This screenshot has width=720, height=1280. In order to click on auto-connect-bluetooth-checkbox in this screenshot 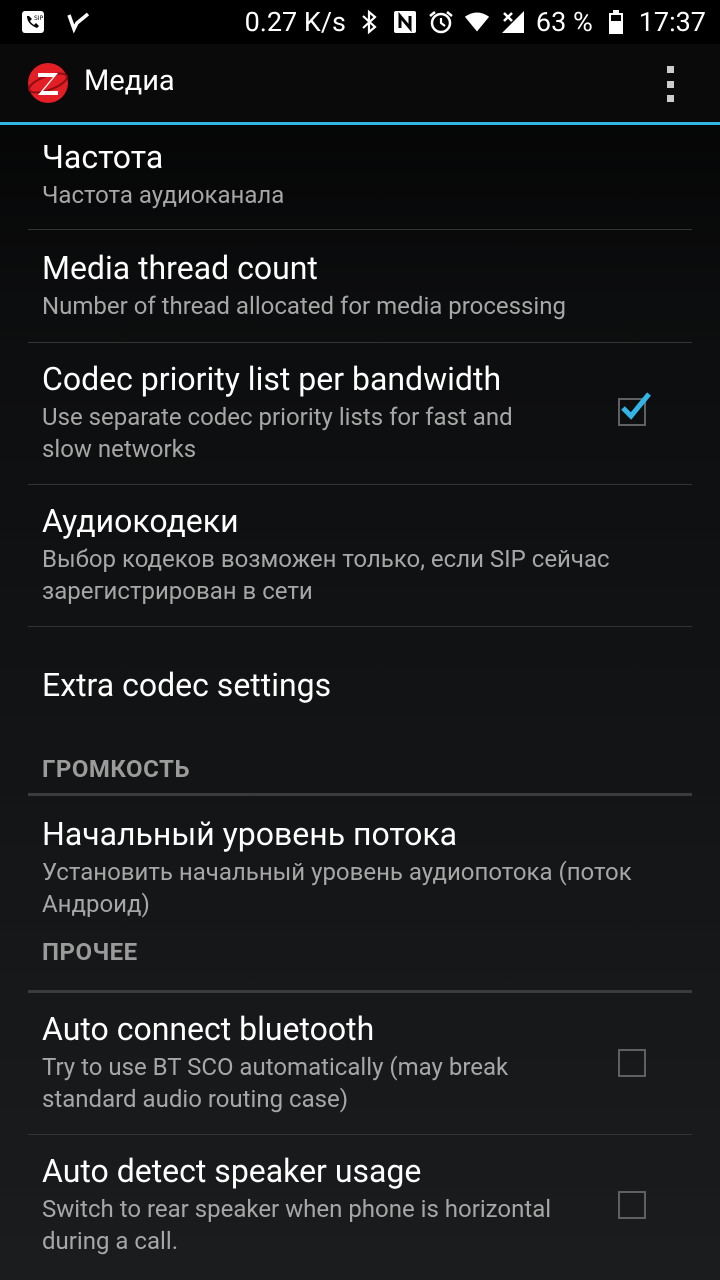, I will do `click(632, 1063)`.